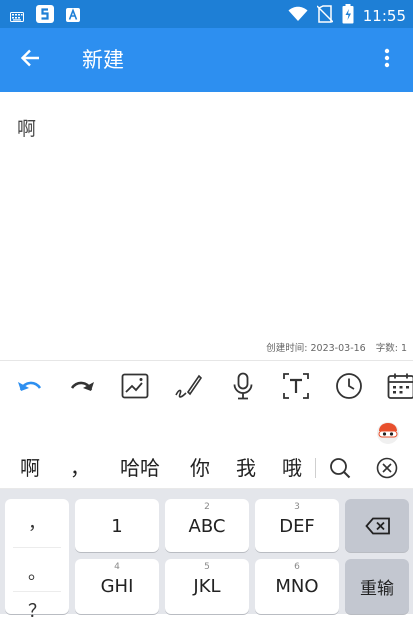 The width and height of the screenshot is (413, 623). I want to click on candidate-item: ，, so click(80, 468).